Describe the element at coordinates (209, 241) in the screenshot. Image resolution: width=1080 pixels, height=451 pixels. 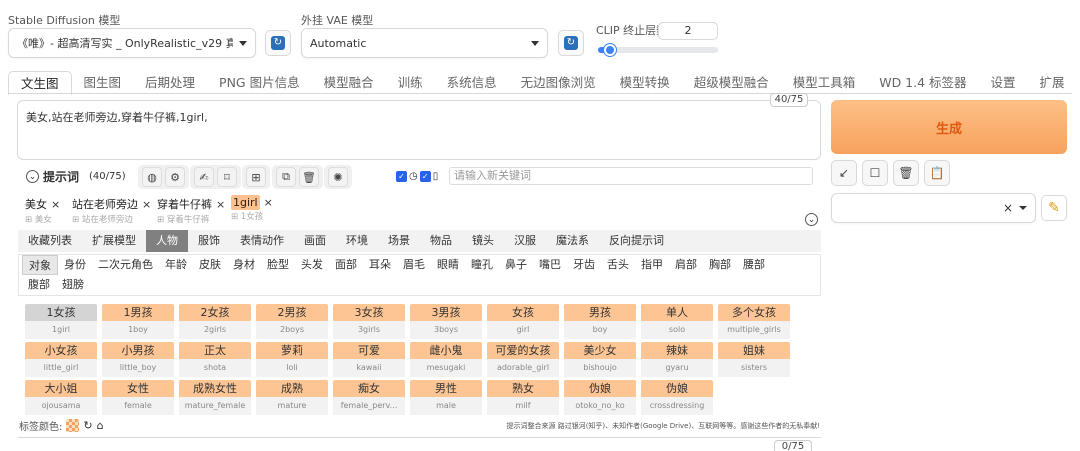
I see `category-tab: 服饰` at that location.